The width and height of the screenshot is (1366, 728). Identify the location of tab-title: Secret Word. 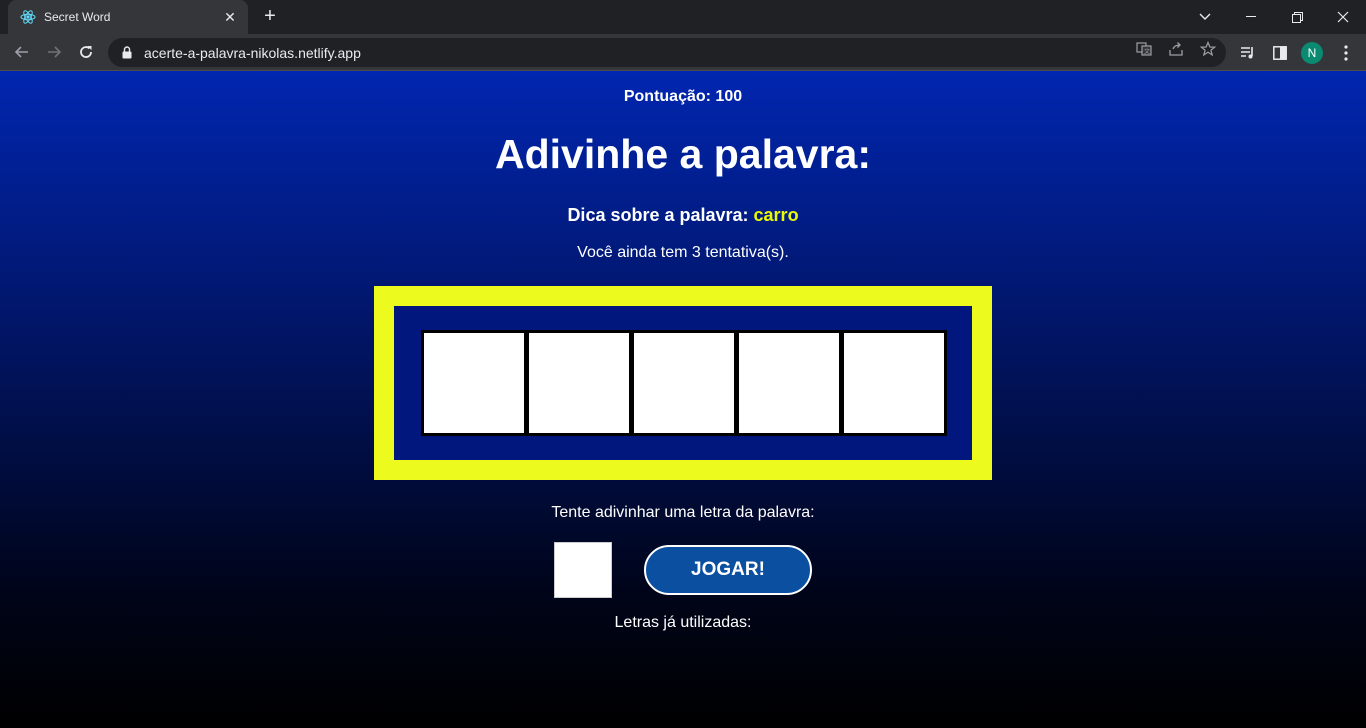
(77, 17).